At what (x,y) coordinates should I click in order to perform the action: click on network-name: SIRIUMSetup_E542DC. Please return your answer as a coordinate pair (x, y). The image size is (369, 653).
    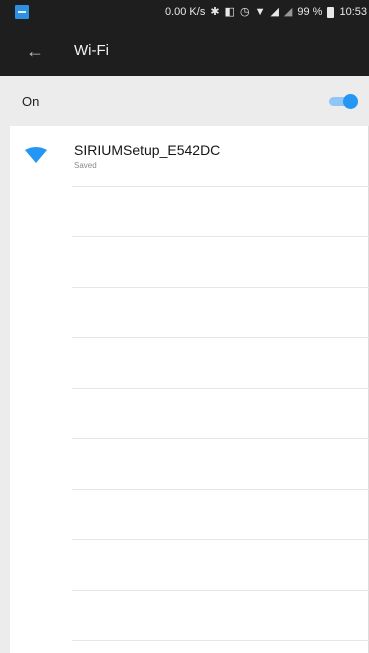
    Looking at the image, I should click on (147, 150).